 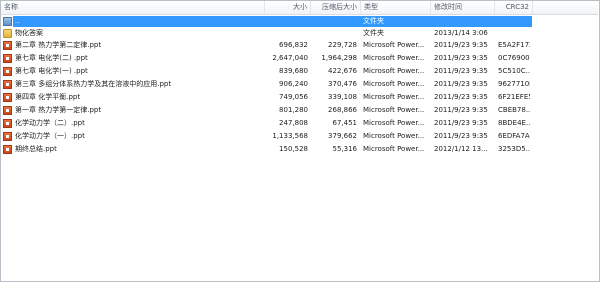 What do you see at coordinates (514, 84) in the screenshot?
I see `file-crc32: 9627710D` at bounding box center [514, 84].